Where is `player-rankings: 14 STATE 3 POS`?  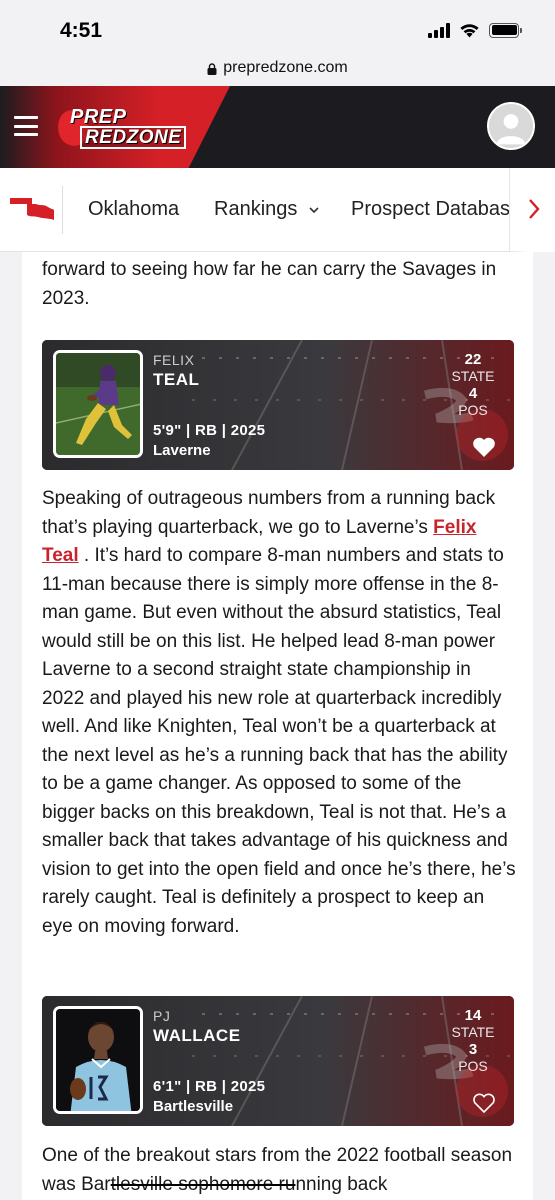 player-rankings: 14 STATE 3 POS is located at coordinates (473, 1041).